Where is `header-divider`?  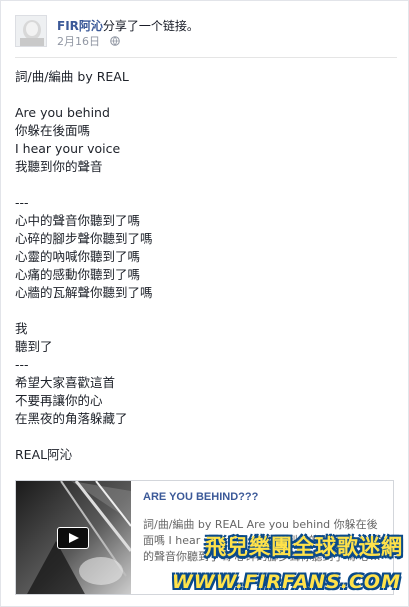 header-divider is located at coordinates (206, 57).